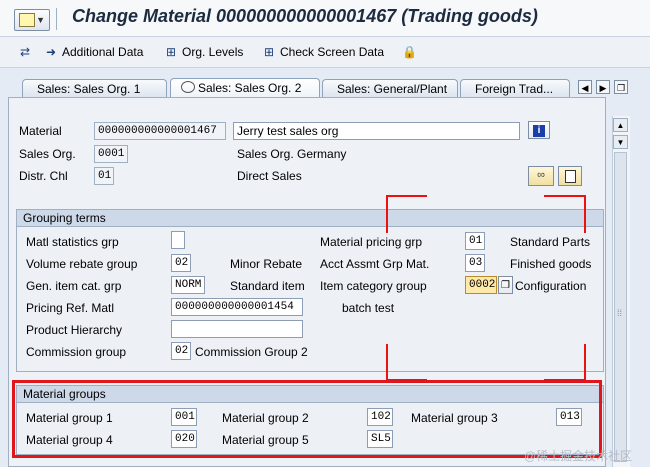  What do you see at coordinates (171, 52) in the screenshot?
I see `hierarchy-icon: ⊞` at bounding box center [171, 52].